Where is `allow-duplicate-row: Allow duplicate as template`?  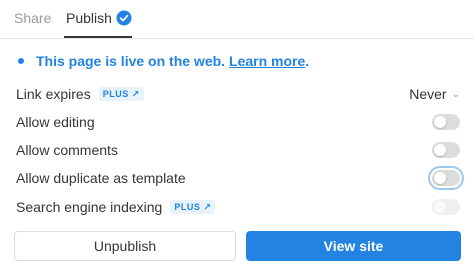 allow-duplicate-row: Allow duplicate as template is located at coordinates (238, 178).